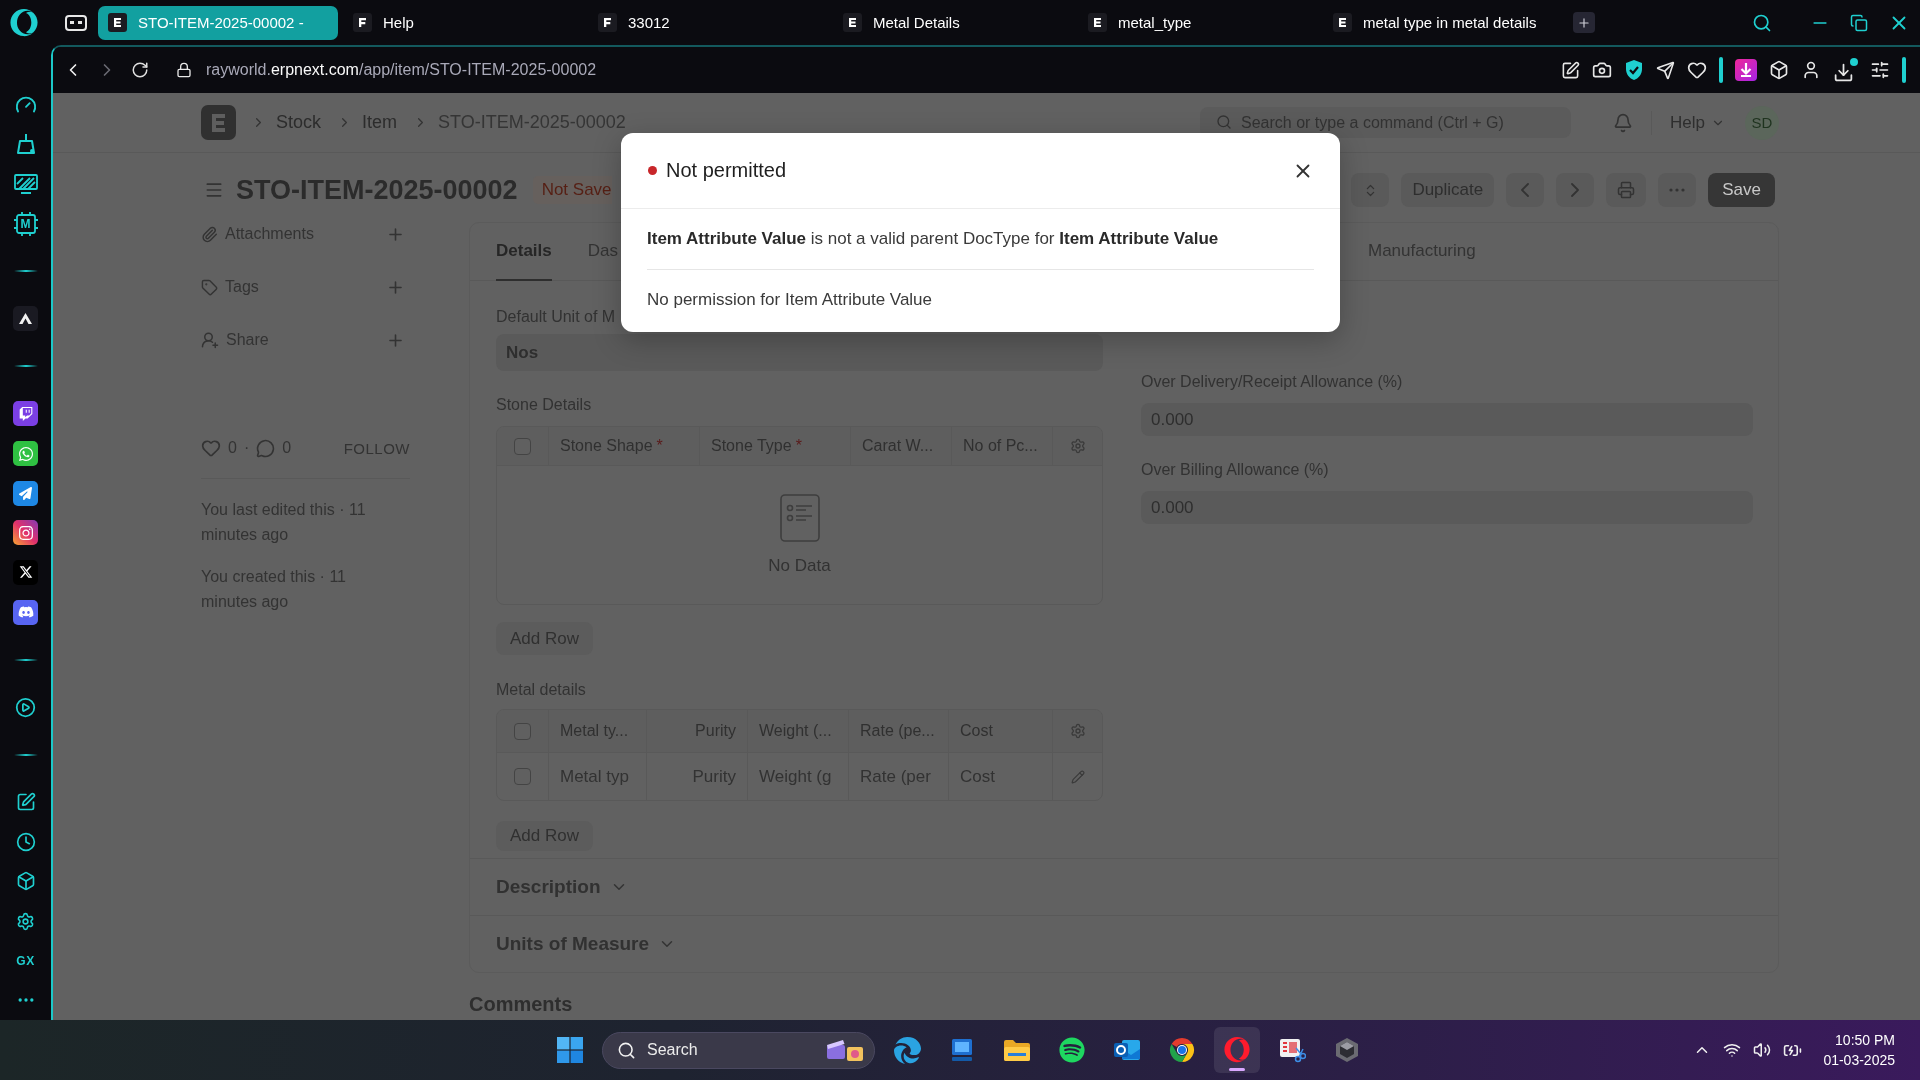  Describe the element at coordinates (1602, 70) in the screenshot. I see `camera-icon` at that location.